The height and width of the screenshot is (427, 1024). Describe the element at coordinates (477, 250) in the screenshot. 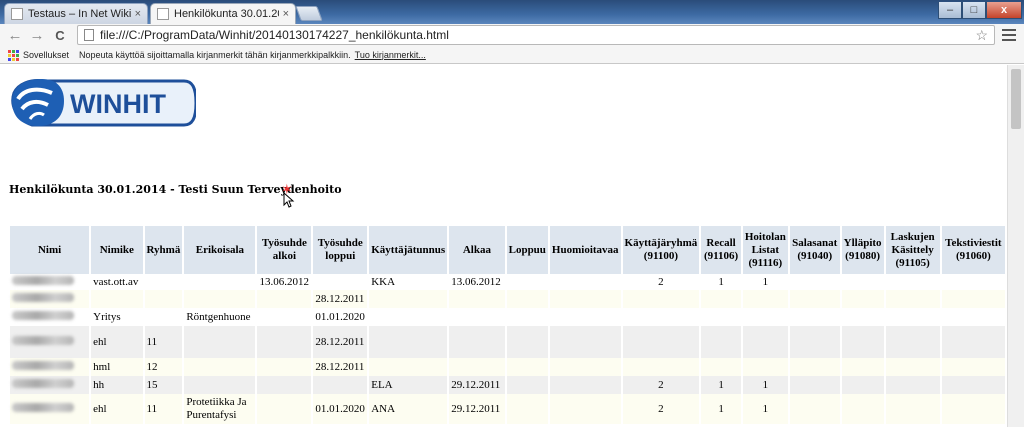

I see `col-alkaa: Alkaa` at that location.